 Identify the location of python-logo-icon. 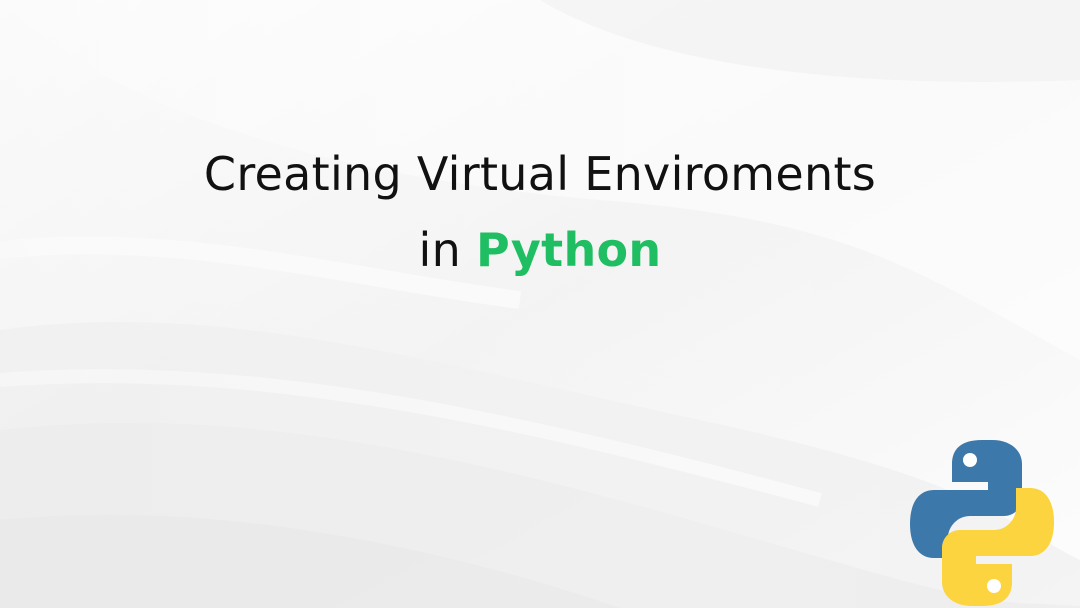
(982, 523).